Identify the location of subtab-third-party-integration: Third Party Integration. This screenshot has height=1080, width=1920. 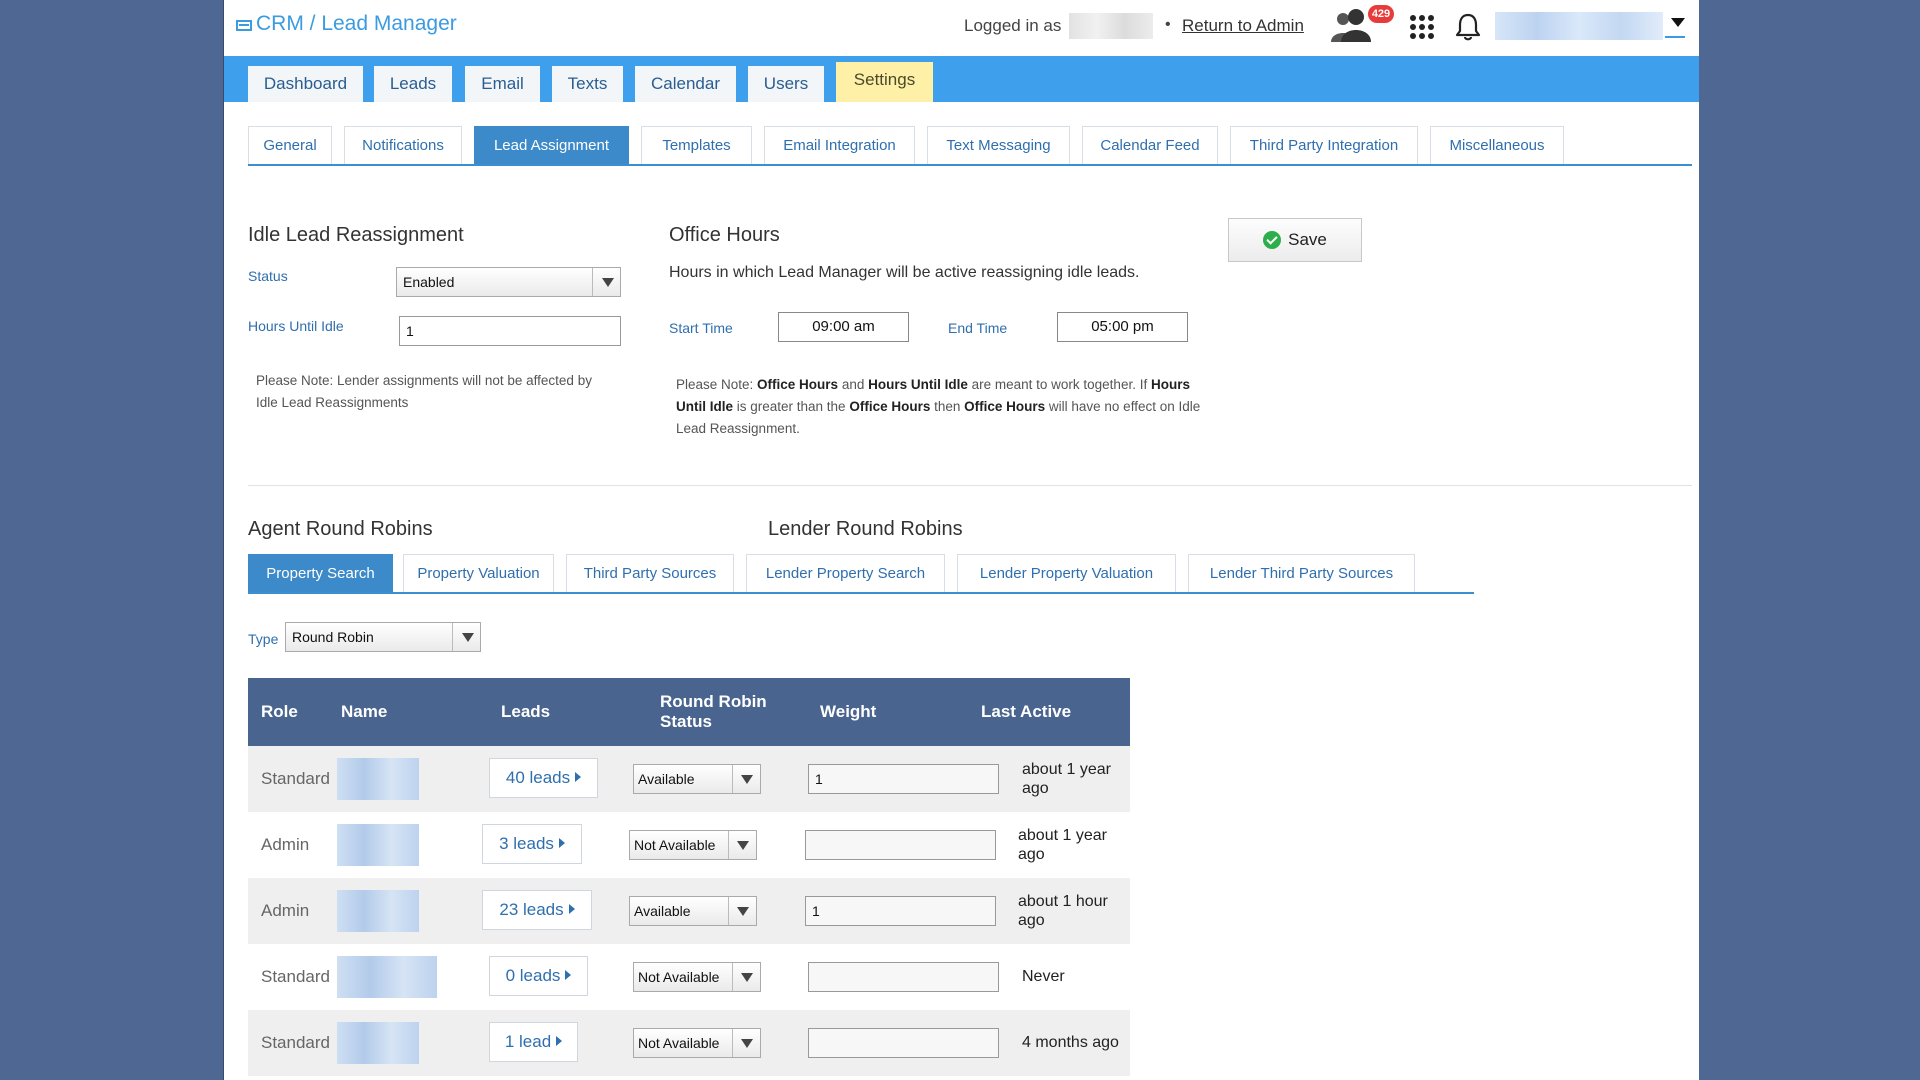
(1324, 145).